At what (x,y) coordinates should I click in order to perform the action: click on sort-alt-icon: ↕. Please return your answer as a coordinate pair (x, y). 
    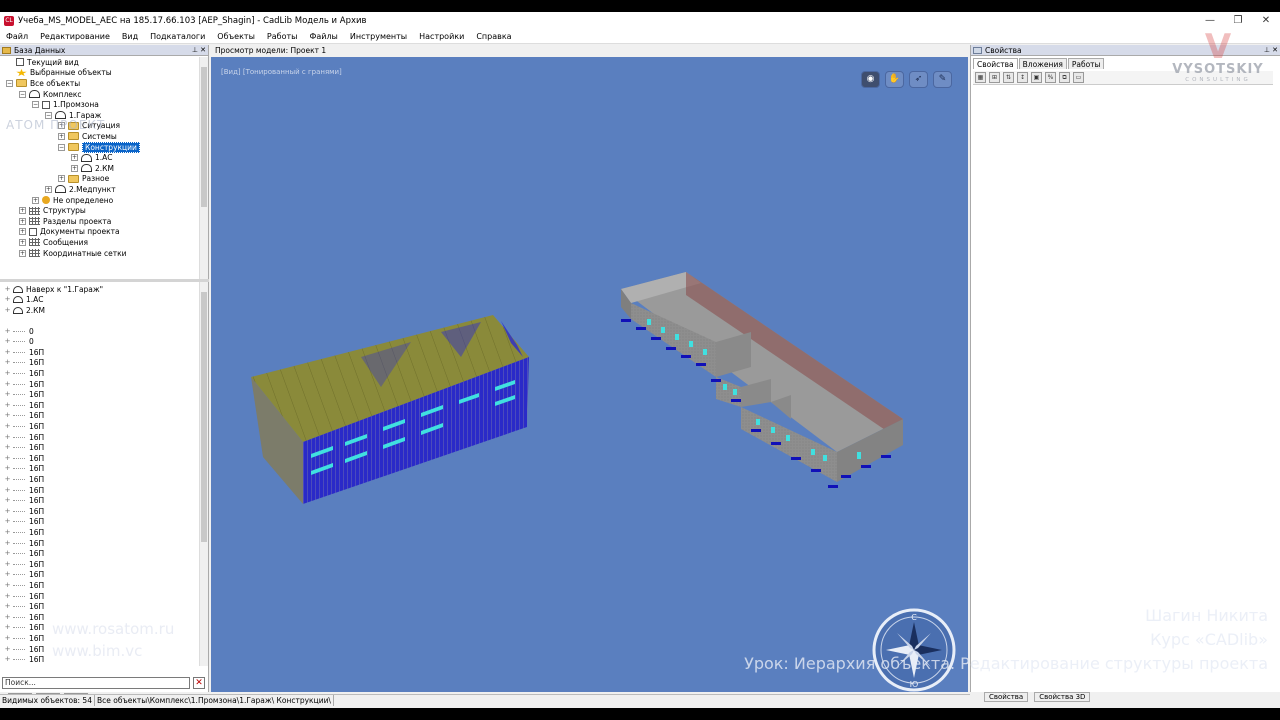
    Looking at the image, I should click on (1022, 77).